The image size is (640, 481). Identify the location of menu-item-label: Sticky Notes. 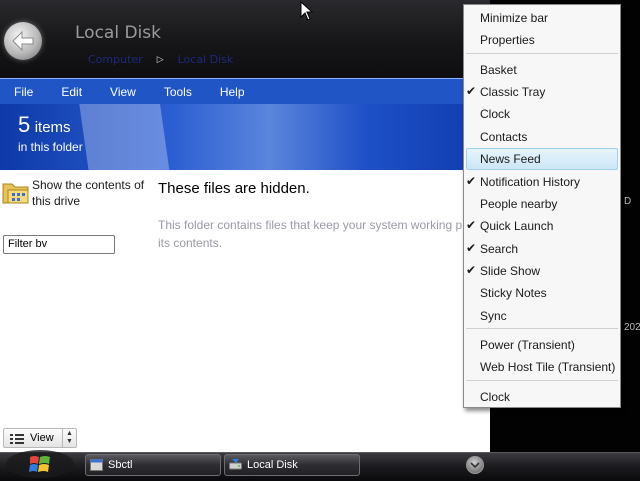
(513, 293).